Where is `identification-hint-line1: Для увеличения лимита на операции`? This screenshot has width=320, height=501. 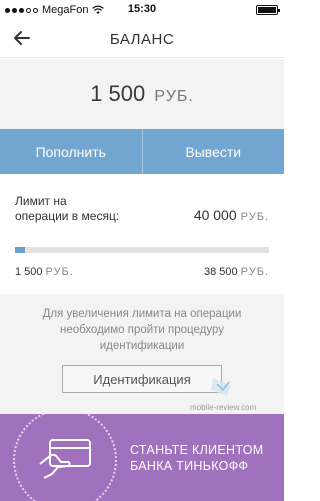
identification-hint-line1: Для увеличения лимита на операции is located at coordinates (142, 314).